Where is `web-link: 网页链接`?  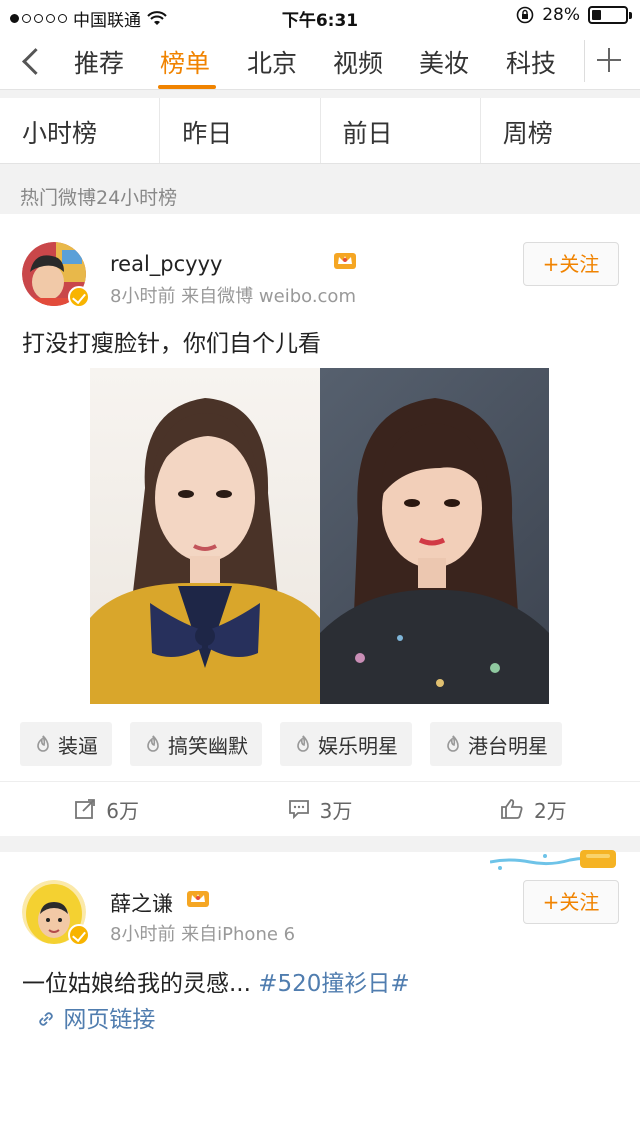
web-link: 网页链接 is located at coordinates (95, 1017).